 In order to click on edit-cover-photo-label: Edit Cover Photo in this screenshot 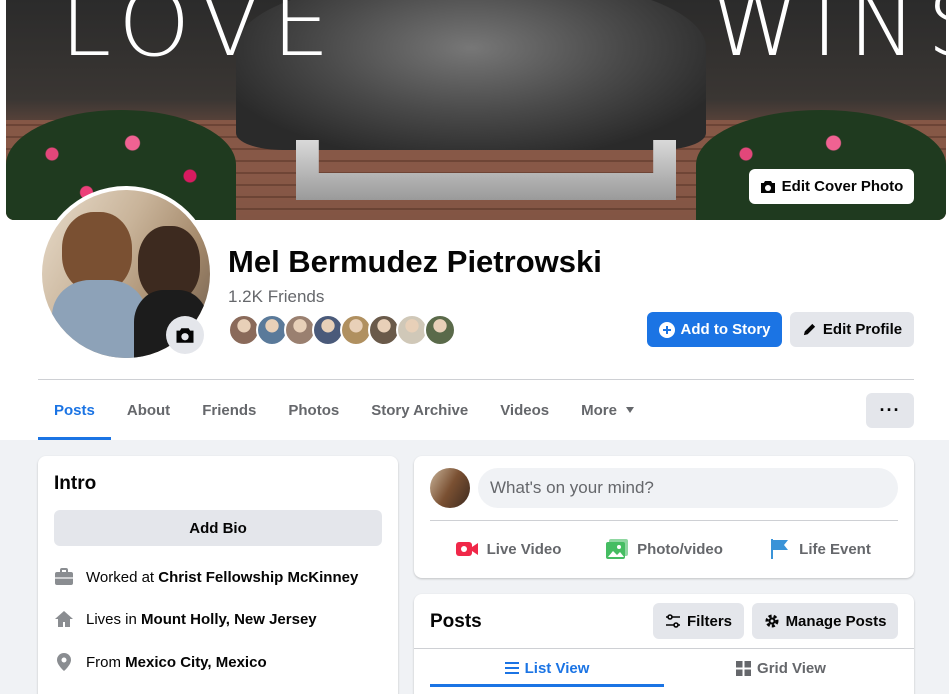, I will do `click(842, 186)`.